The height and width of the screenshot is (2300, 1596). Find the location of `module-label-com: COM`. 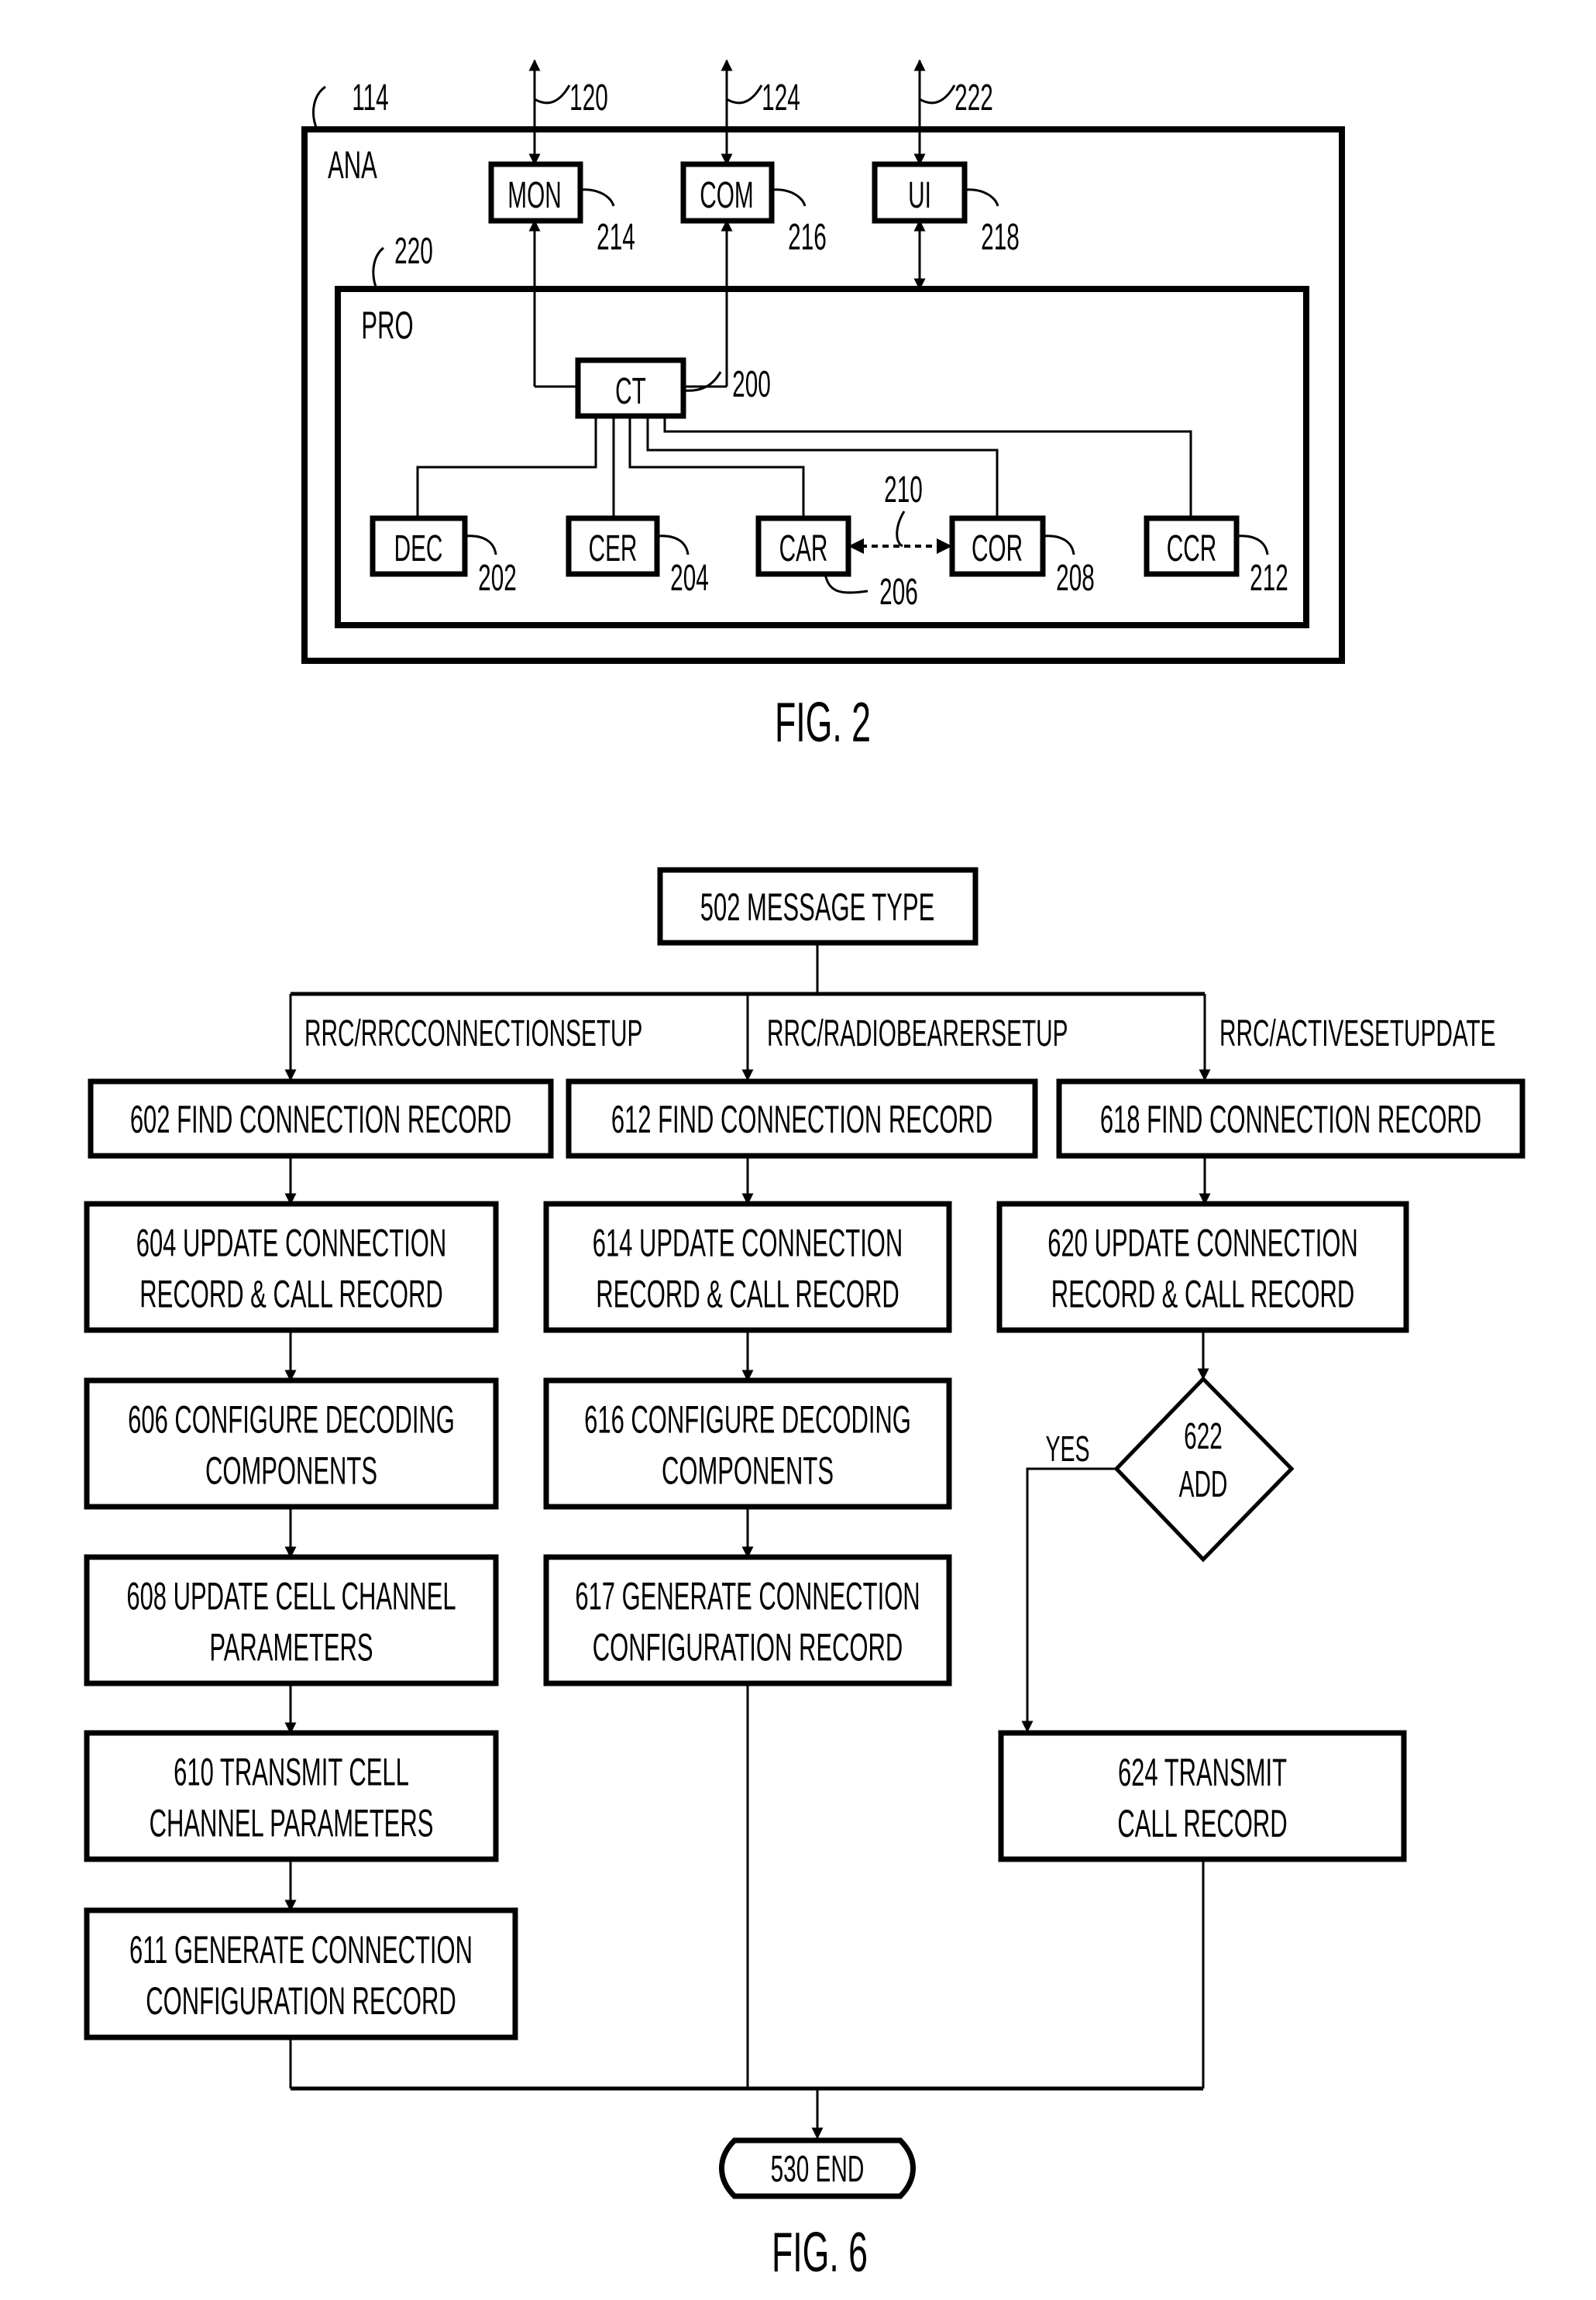

module-label-com: COM is located at coordinates (726, 195).